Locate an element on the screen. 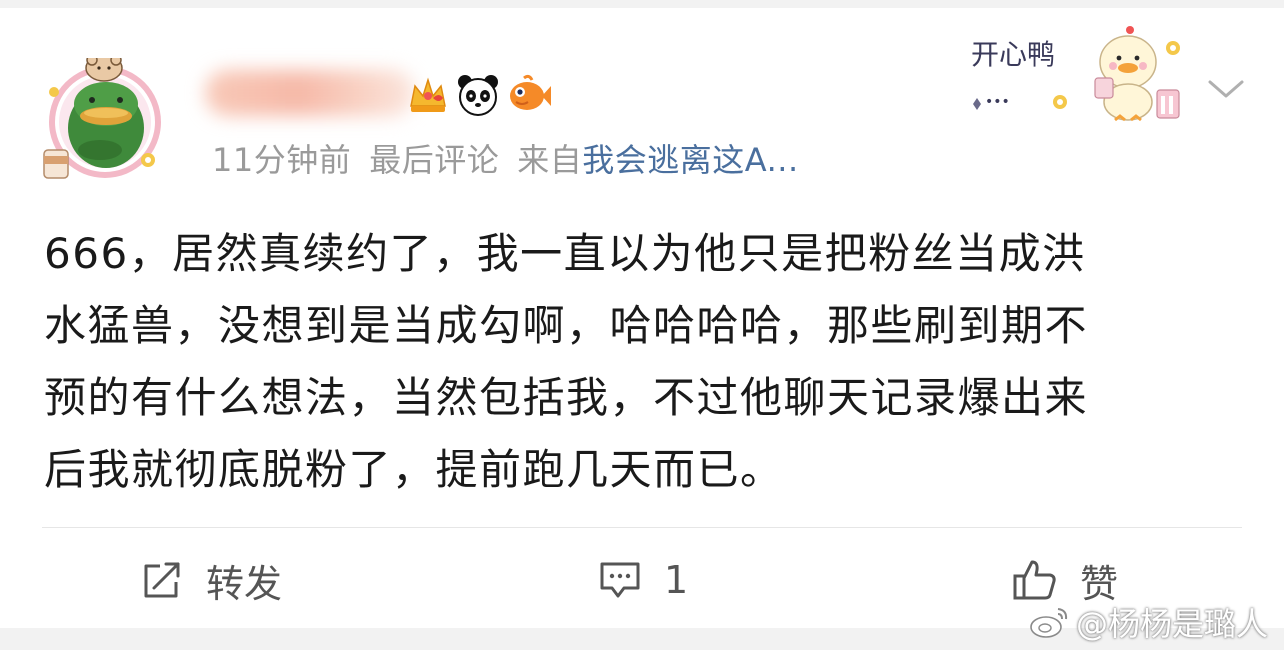 This screenshot has width=1284, height=650. username-blurred is located at coordinates (310, 93).